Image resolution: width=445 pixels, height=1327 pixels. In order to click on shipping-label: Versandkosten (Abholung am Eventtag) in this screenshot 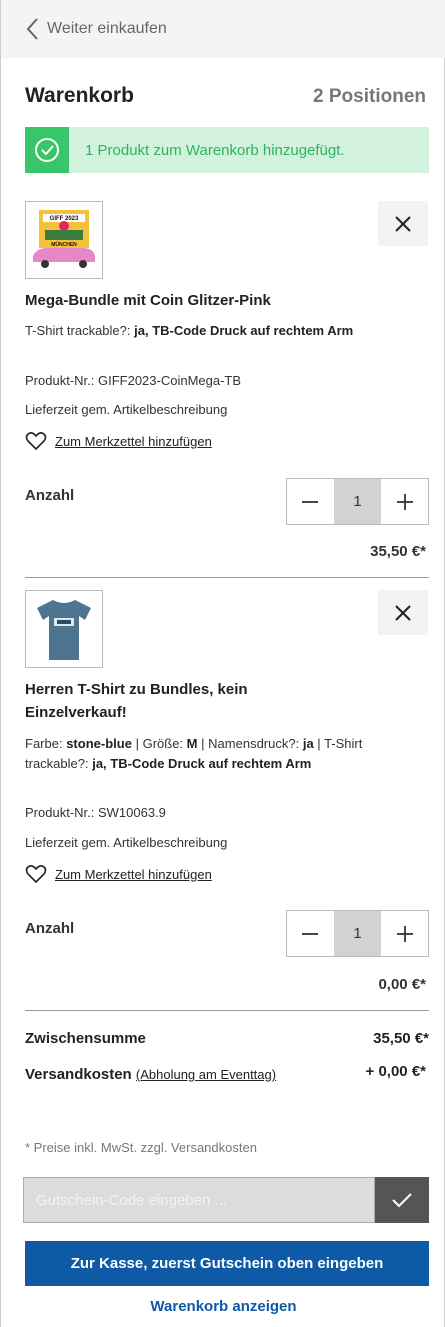, I will do `click(175, 1075)`.